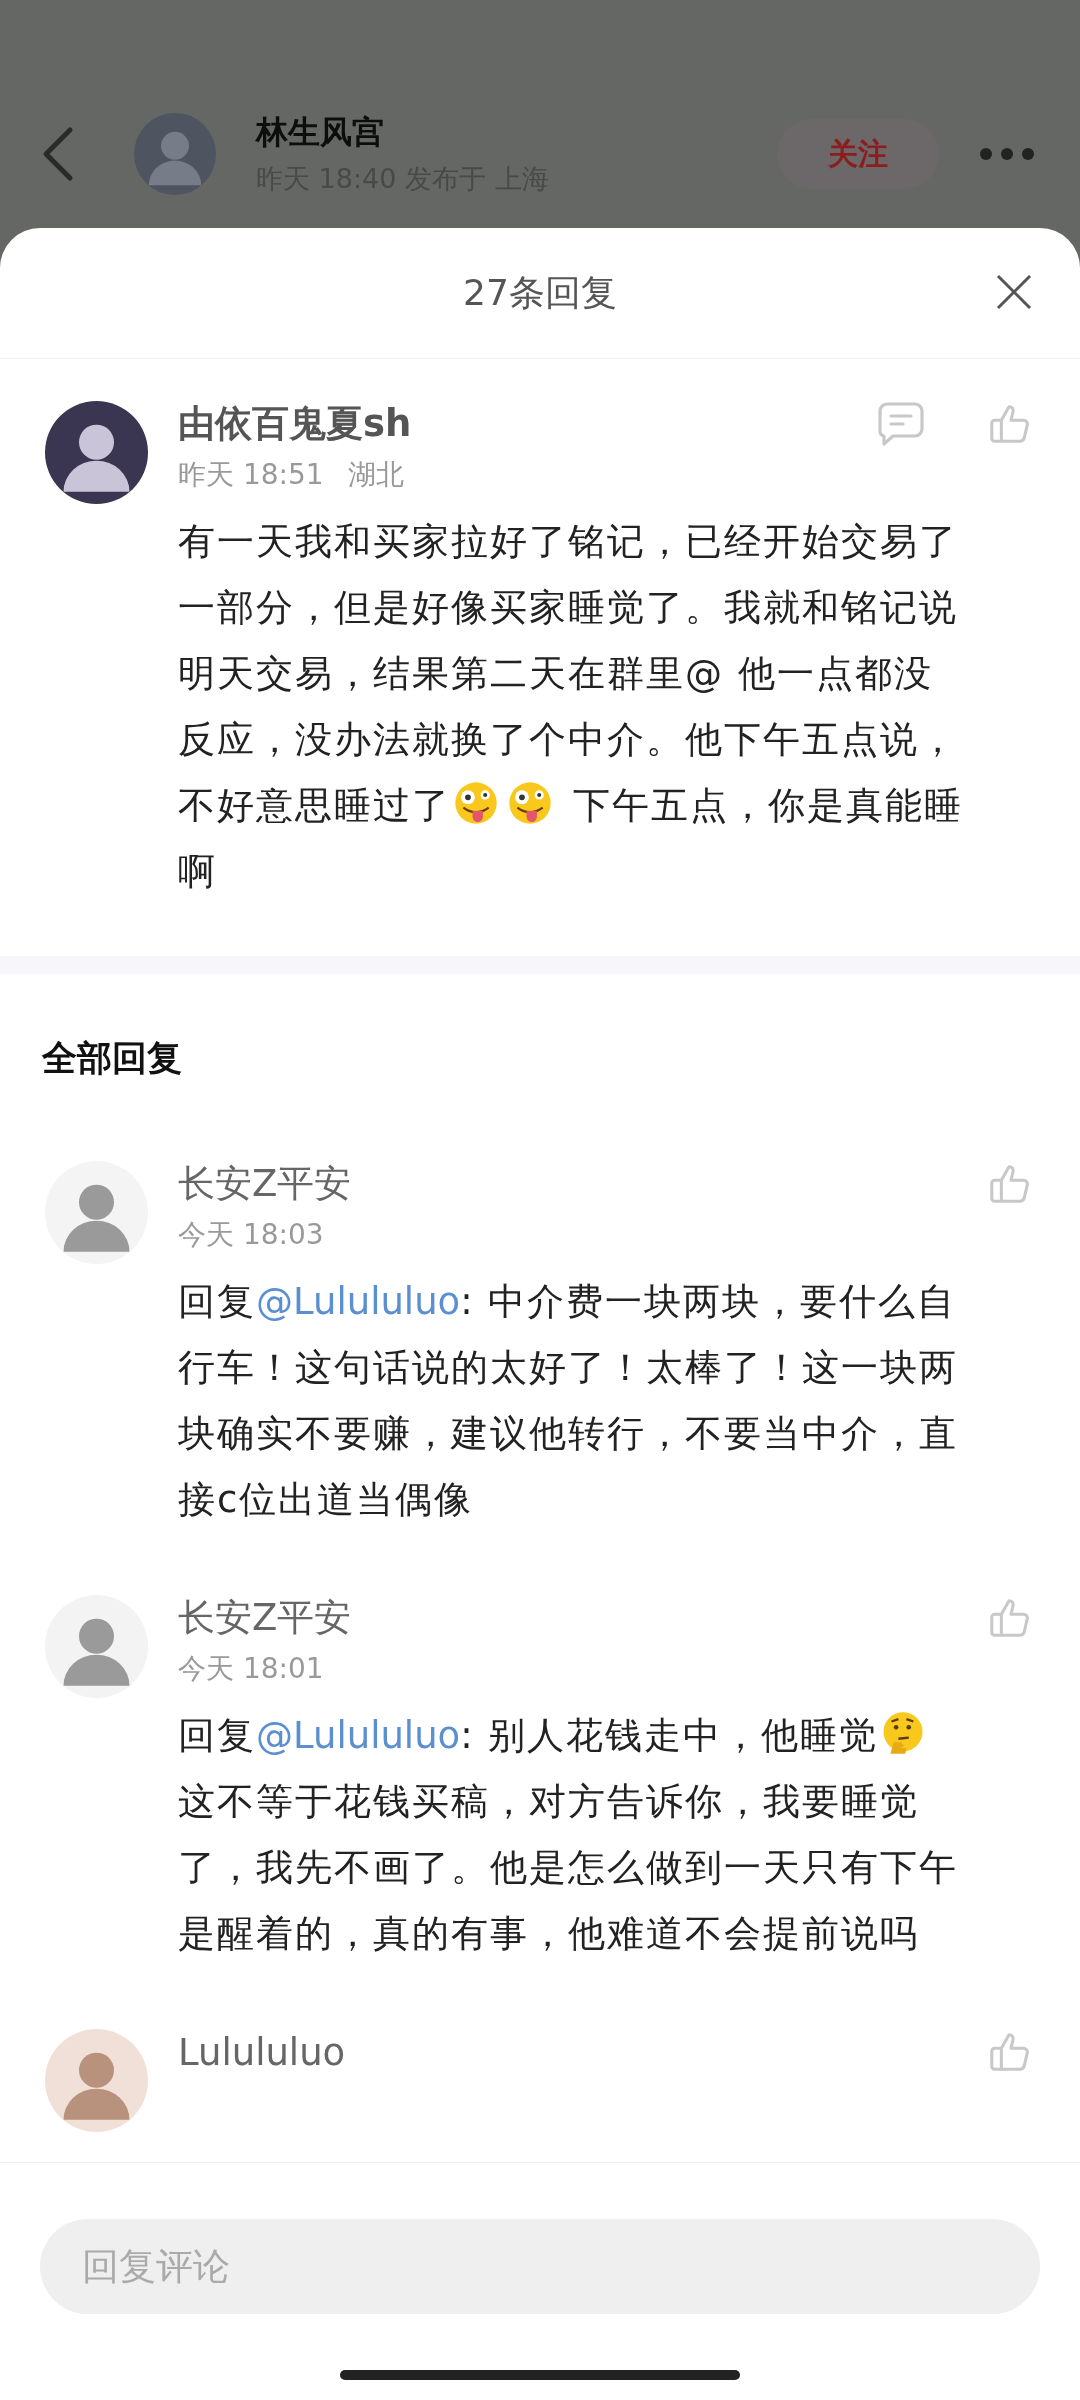  What do you see at coordinates (1007, 154) in the screenshot?
I see `more-icon` at bounding box center [1007, 154].